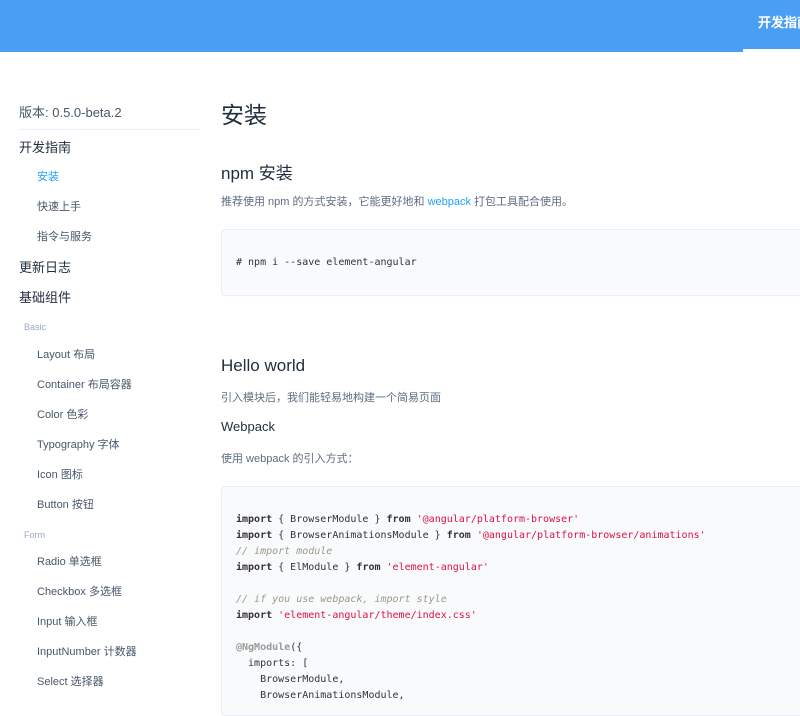 The height and width of the screenshot is (716, 800). I want to click on sidebar-item-quickstart: 快速上手, so click(59, 206).